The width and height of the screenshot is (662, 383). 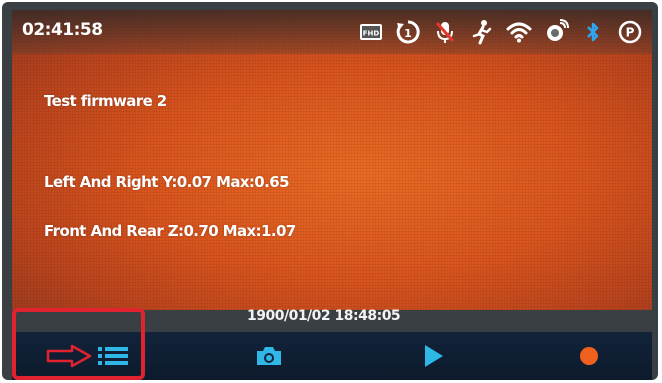 I want to click on camera-icon, so click(x=269, y=356).